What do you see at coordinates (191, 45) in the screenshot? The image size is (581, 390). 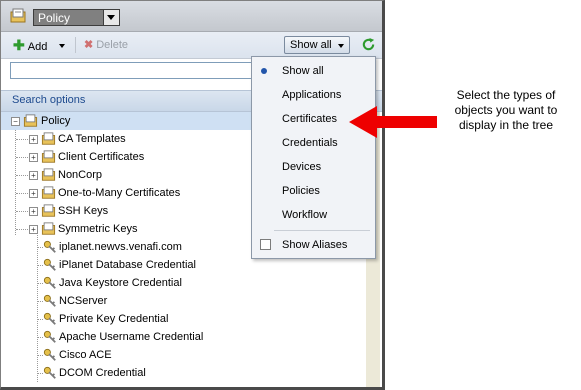 I see `toolbar: ✚ Add ✖ Delete Show all` at bounding box center [191, 45].